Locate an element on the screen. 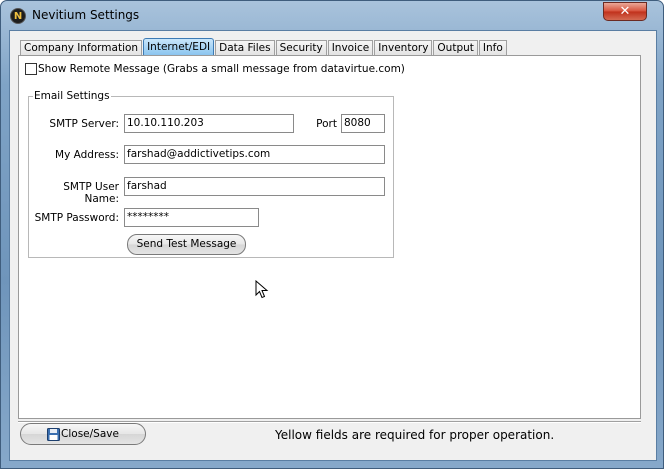 The image size is (664, 469). tab-security: Security is located at coordinates (301, 48).